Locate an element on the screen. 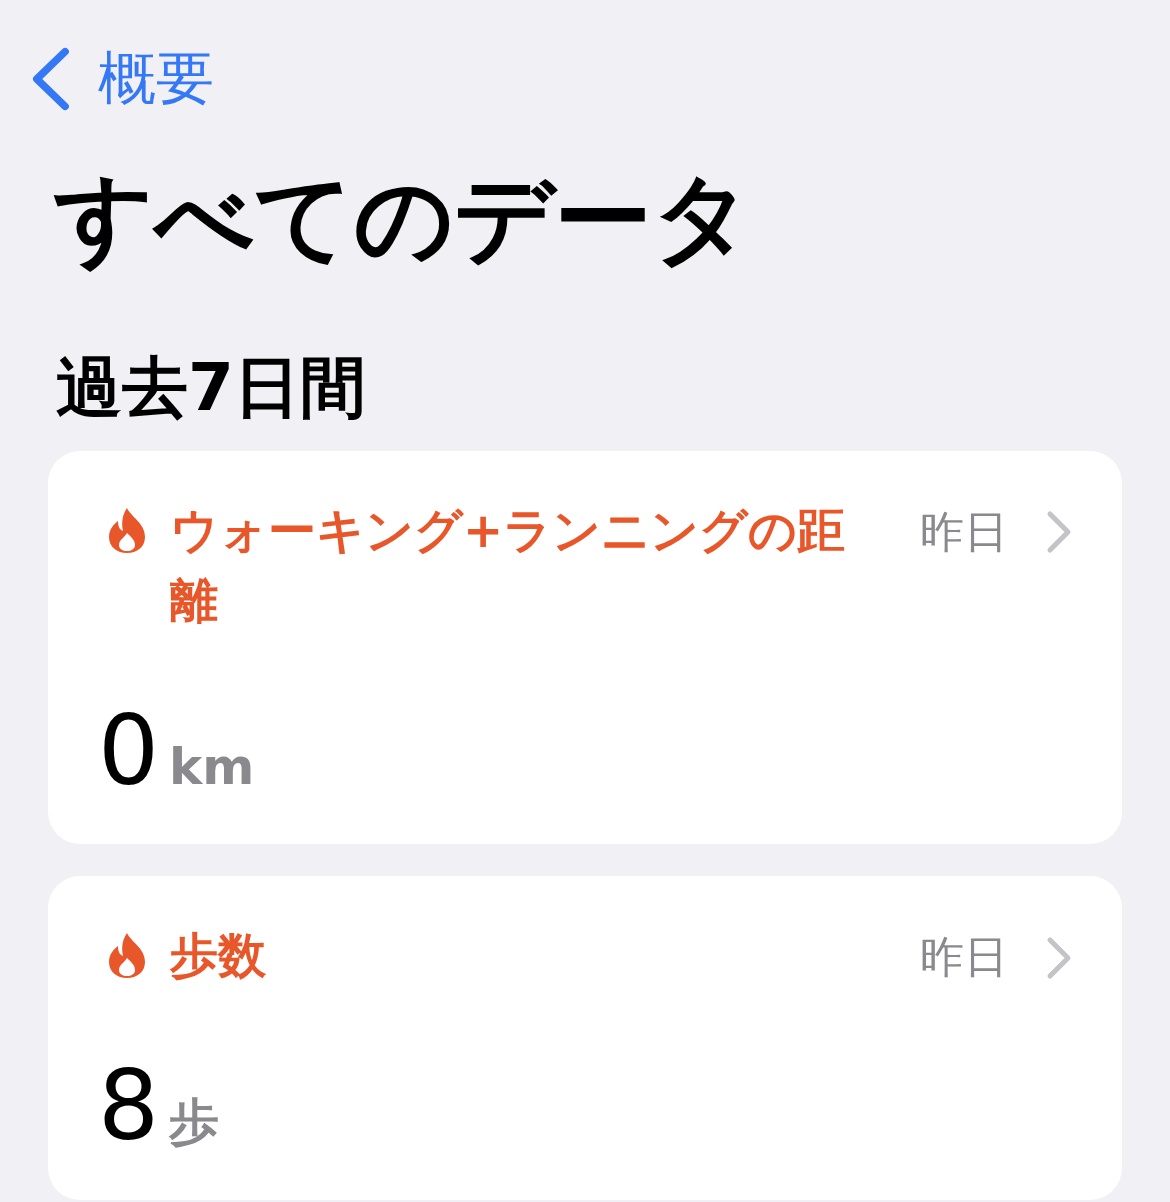 This screenshot has width=1170, height=1202. unit-text: 歩 is located at coordinates (194, 1123).